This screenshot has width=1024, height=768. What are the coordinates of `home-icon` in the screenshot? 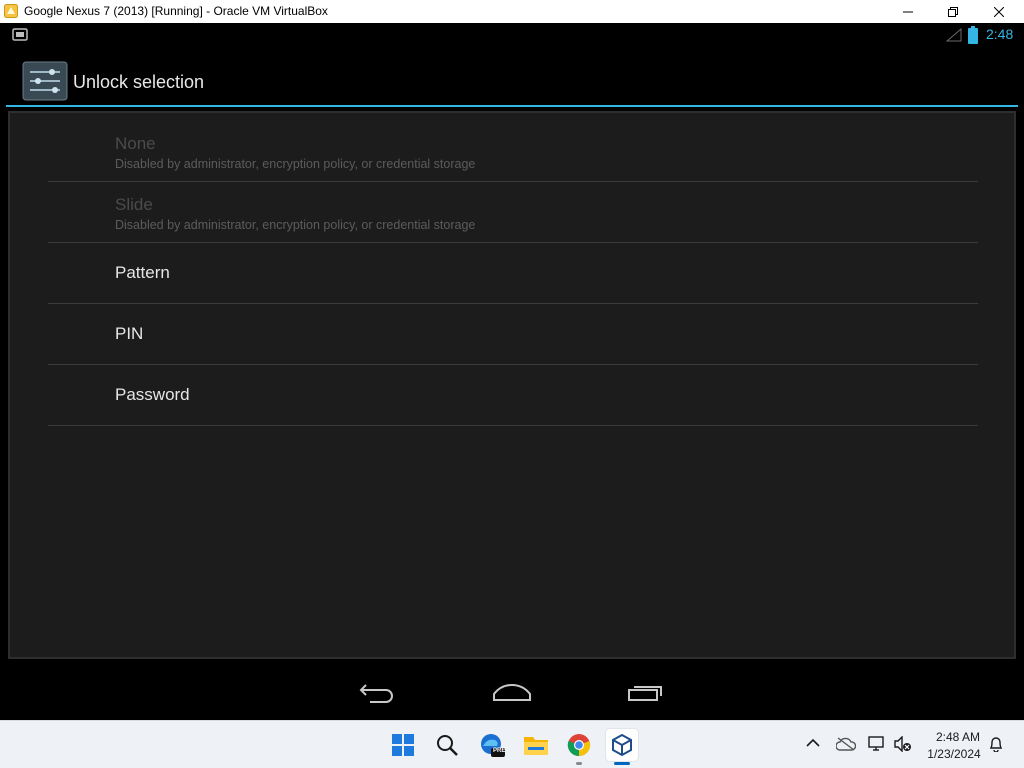 It's located at (512, 692).